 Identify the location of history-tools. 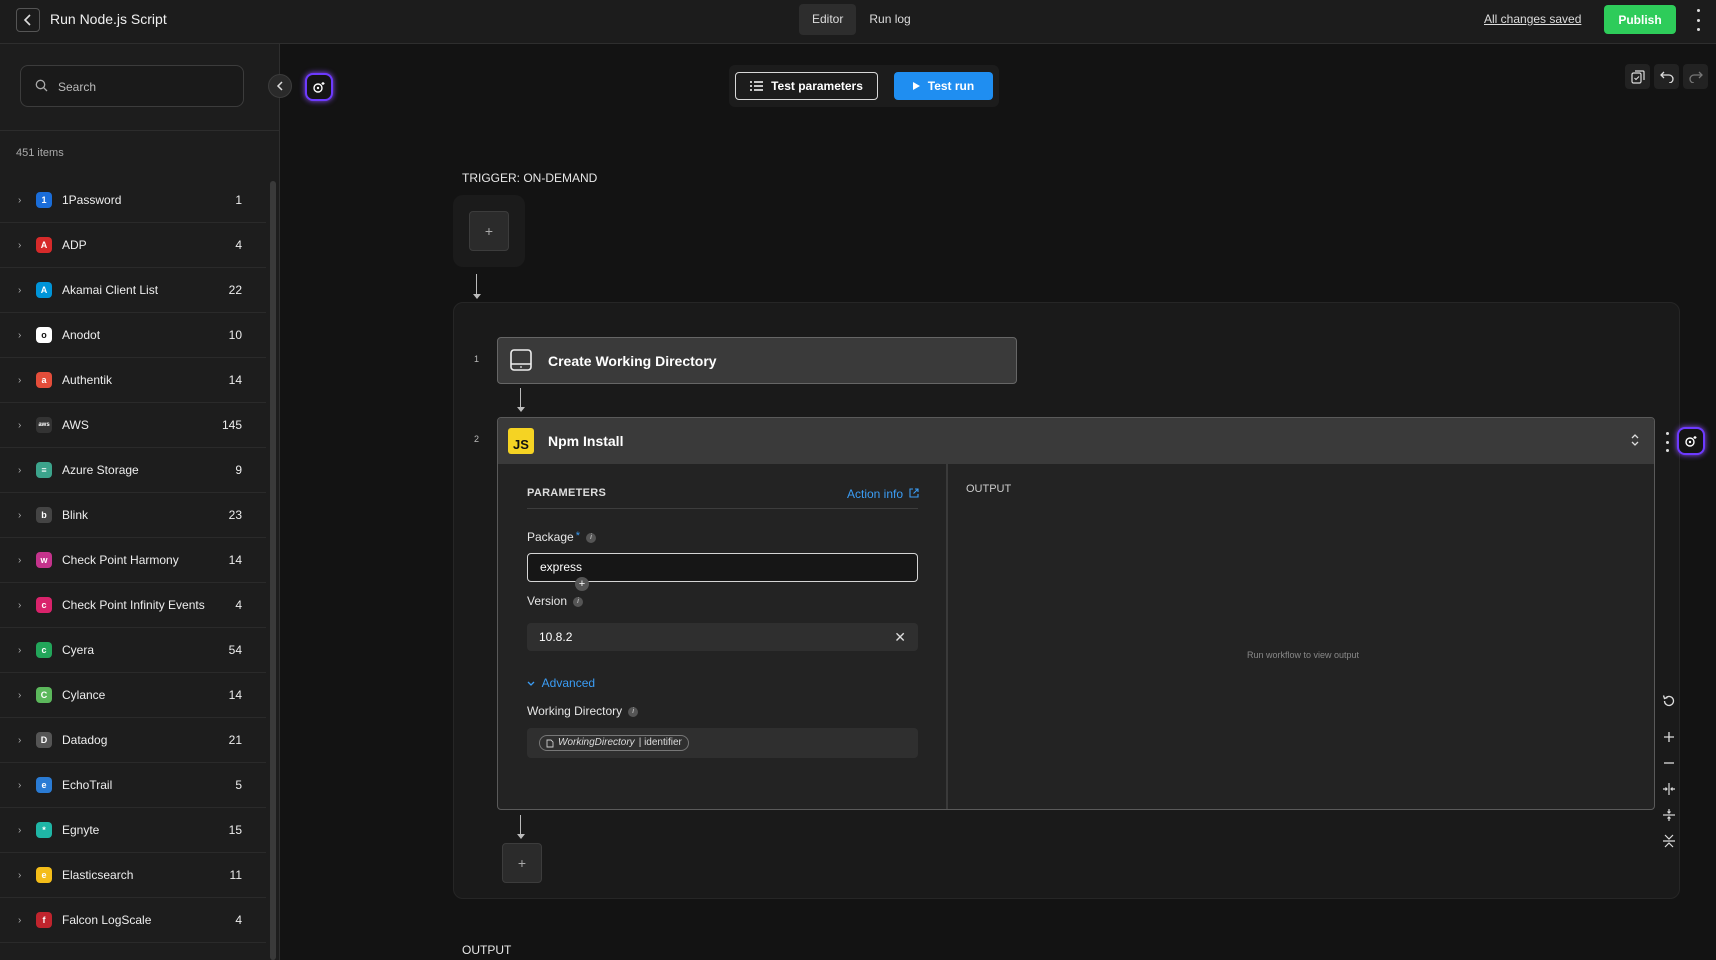
(1666, 76).